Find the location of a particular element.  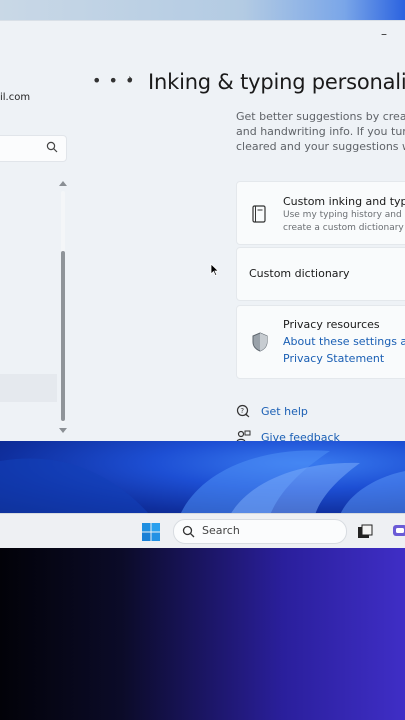

taskbar-search-box: Search is located at coordinates (260, 531).